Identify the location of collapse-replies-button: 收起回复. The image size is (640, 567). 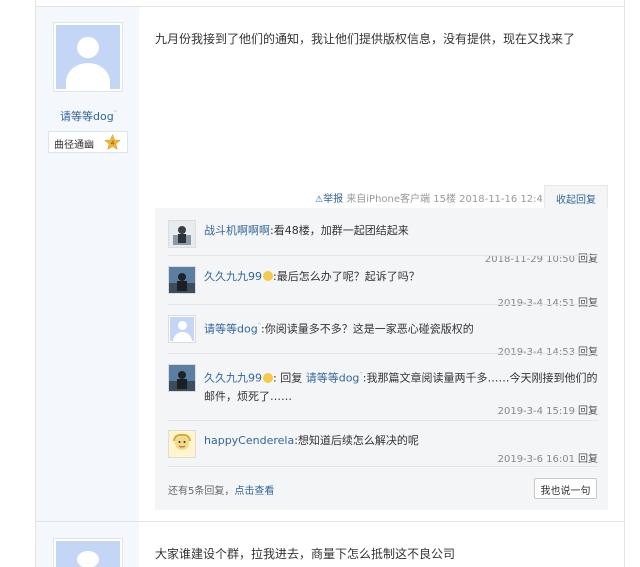
(576, 197).